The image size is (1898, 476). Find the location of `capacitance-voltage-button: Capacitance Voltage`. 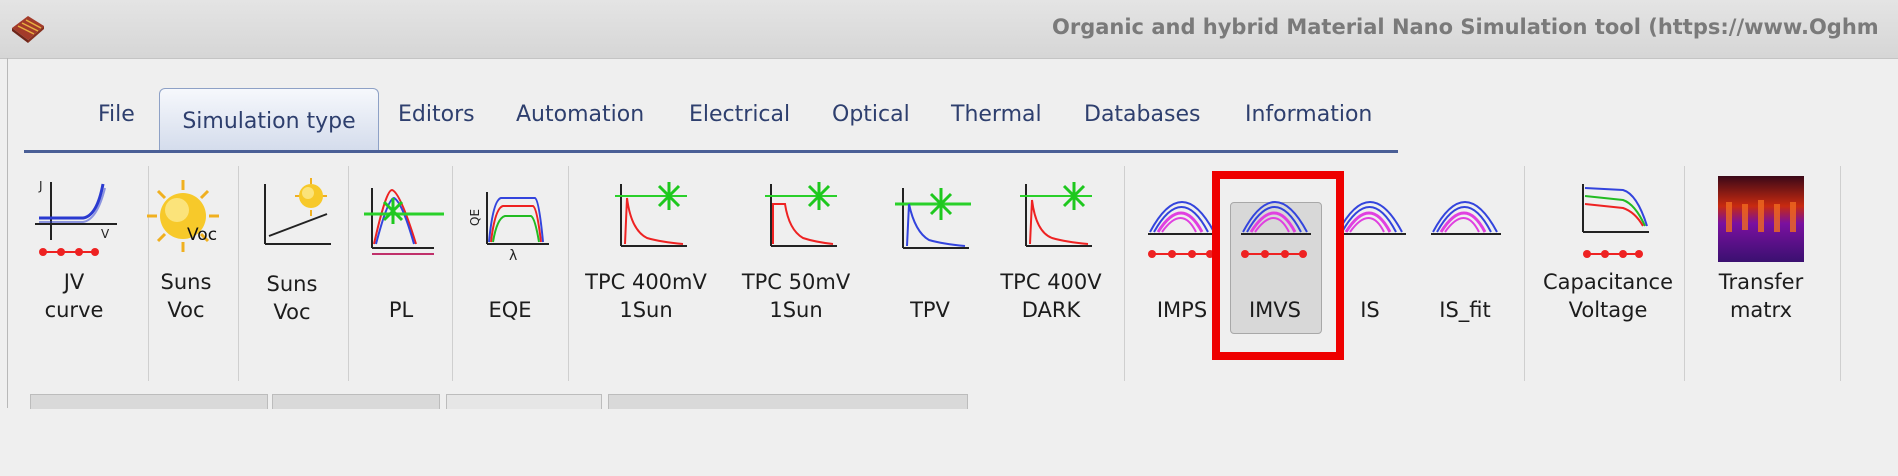

capacitance-voltage-button: Capacitance Voltage is located at coordinates (1608, 279).